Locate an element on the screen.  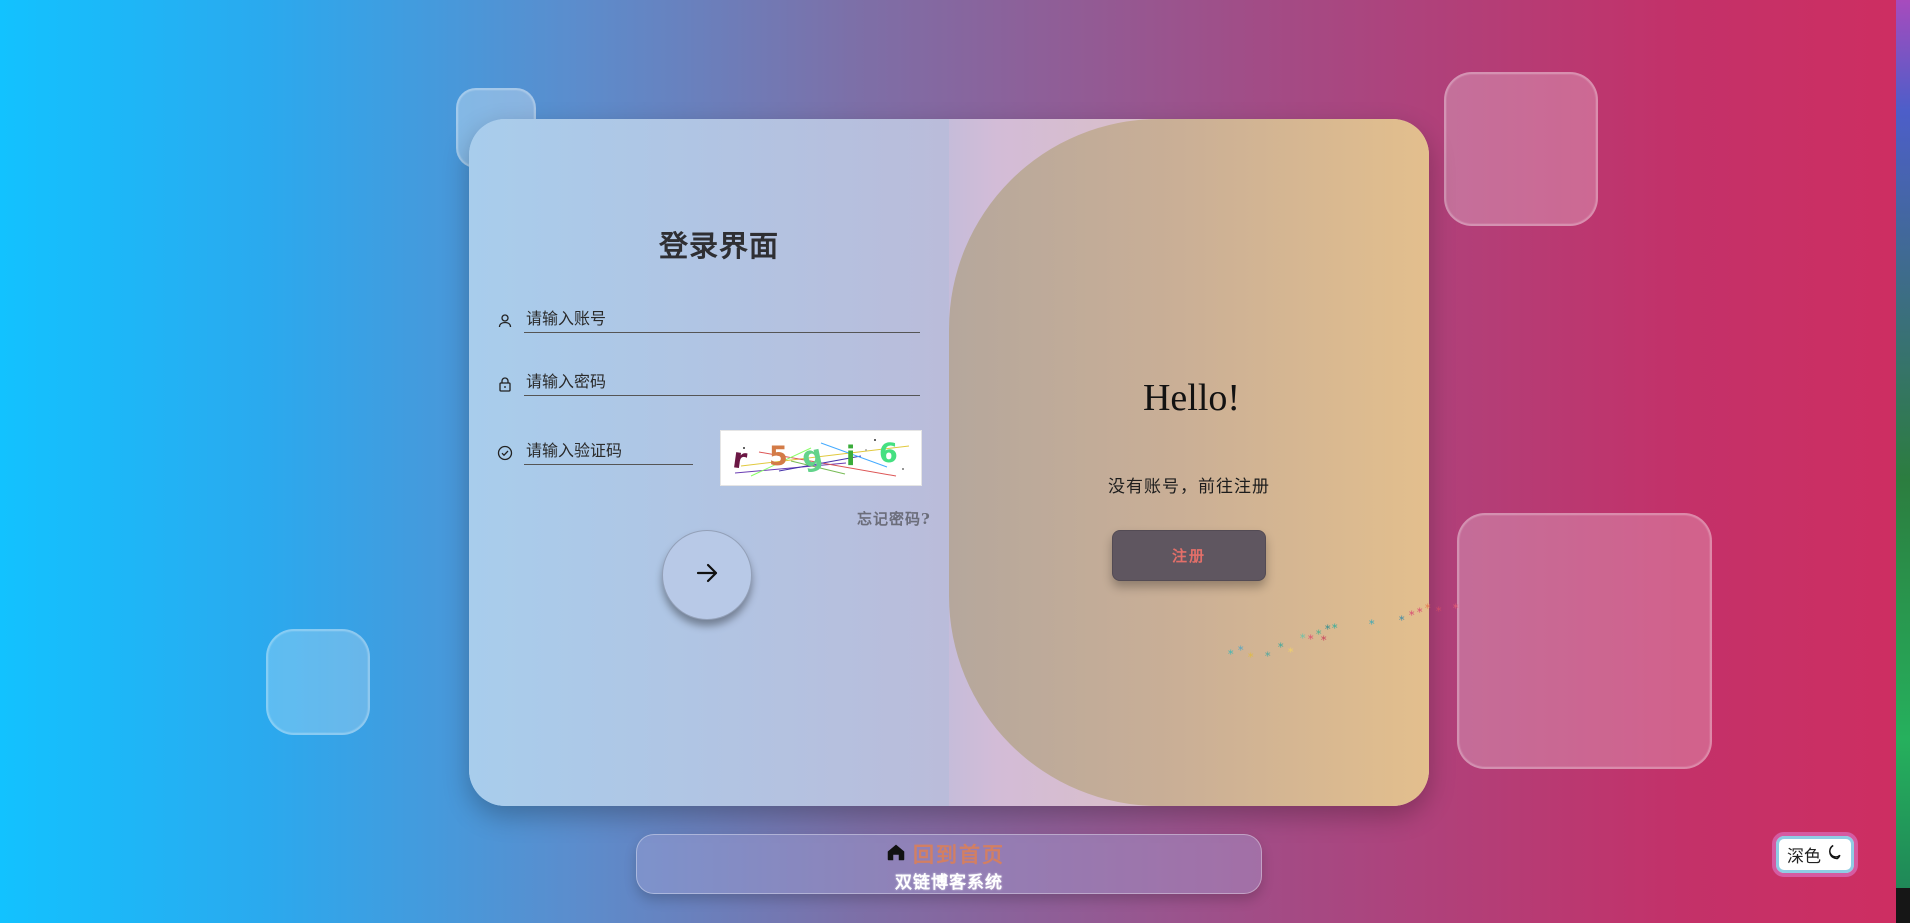
arrow-right-icon is located at coordinates (707, 575).